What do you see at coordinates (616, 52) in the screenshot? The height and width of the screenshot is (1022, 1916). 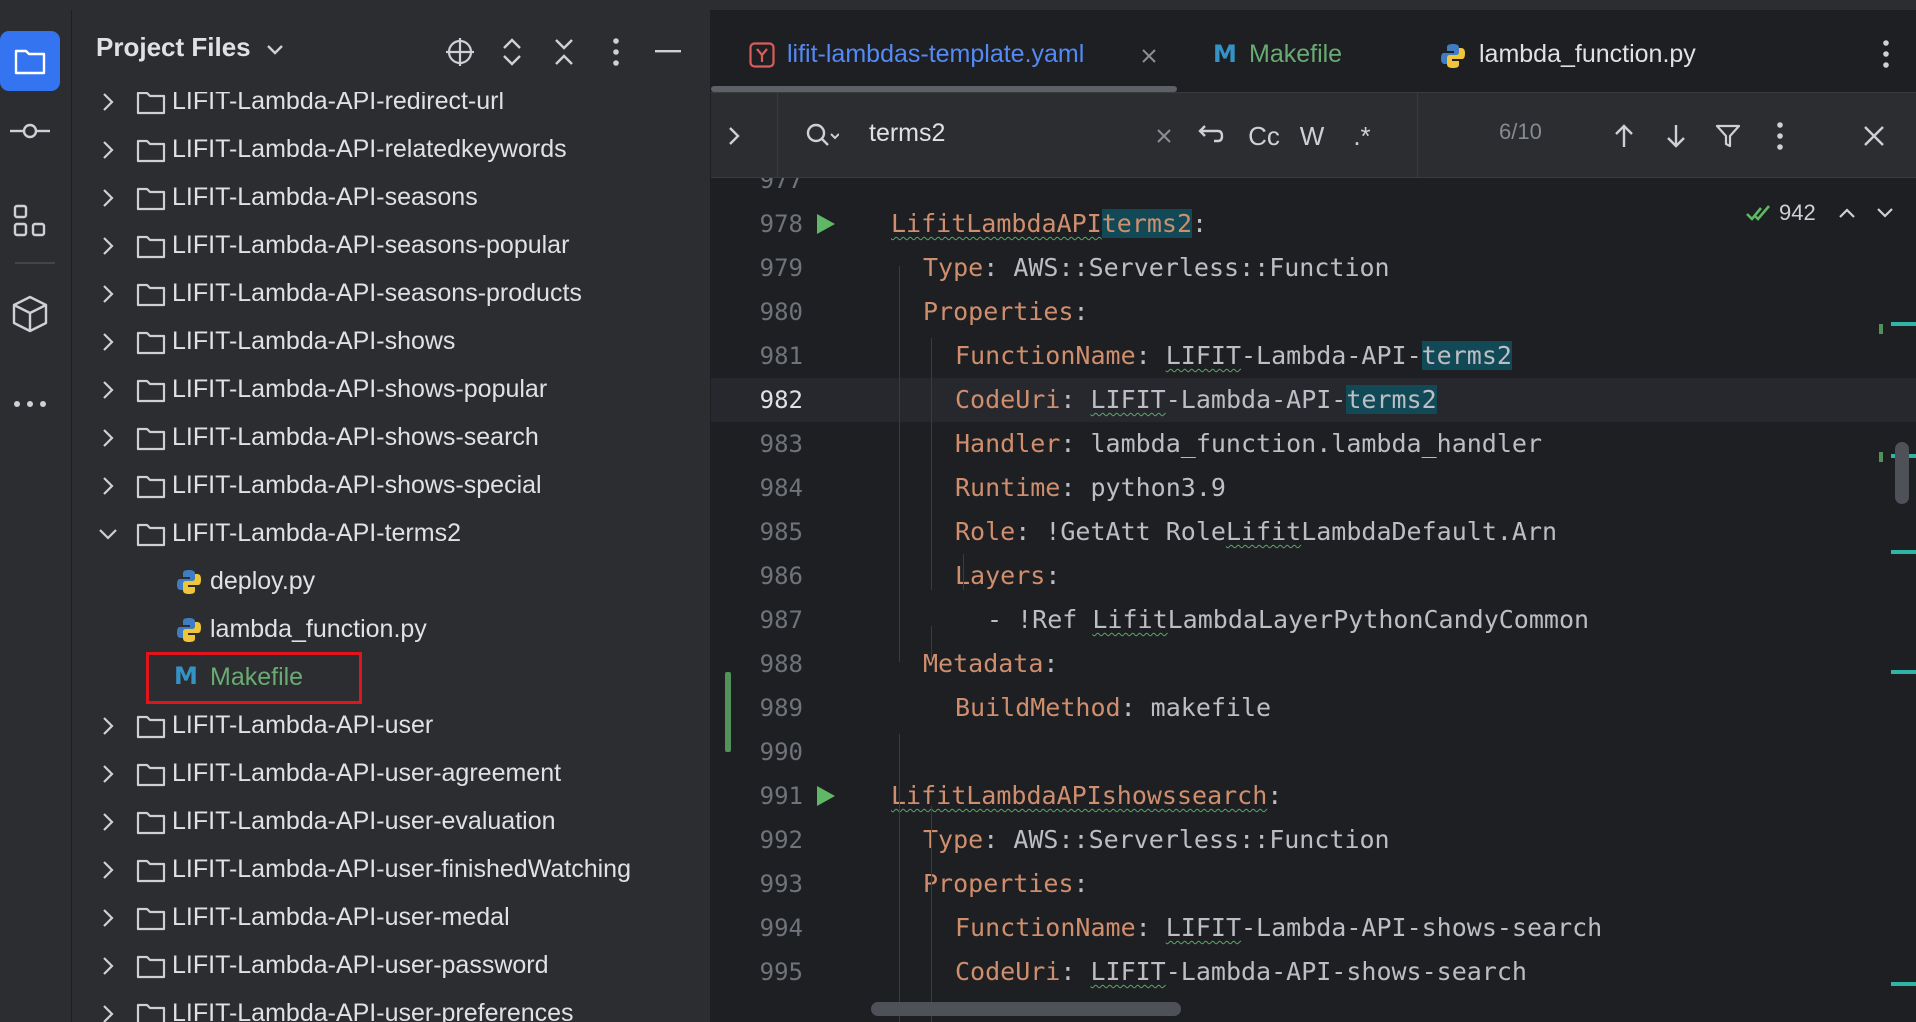 I see `project-options-button` at bounding box center [616, 52].